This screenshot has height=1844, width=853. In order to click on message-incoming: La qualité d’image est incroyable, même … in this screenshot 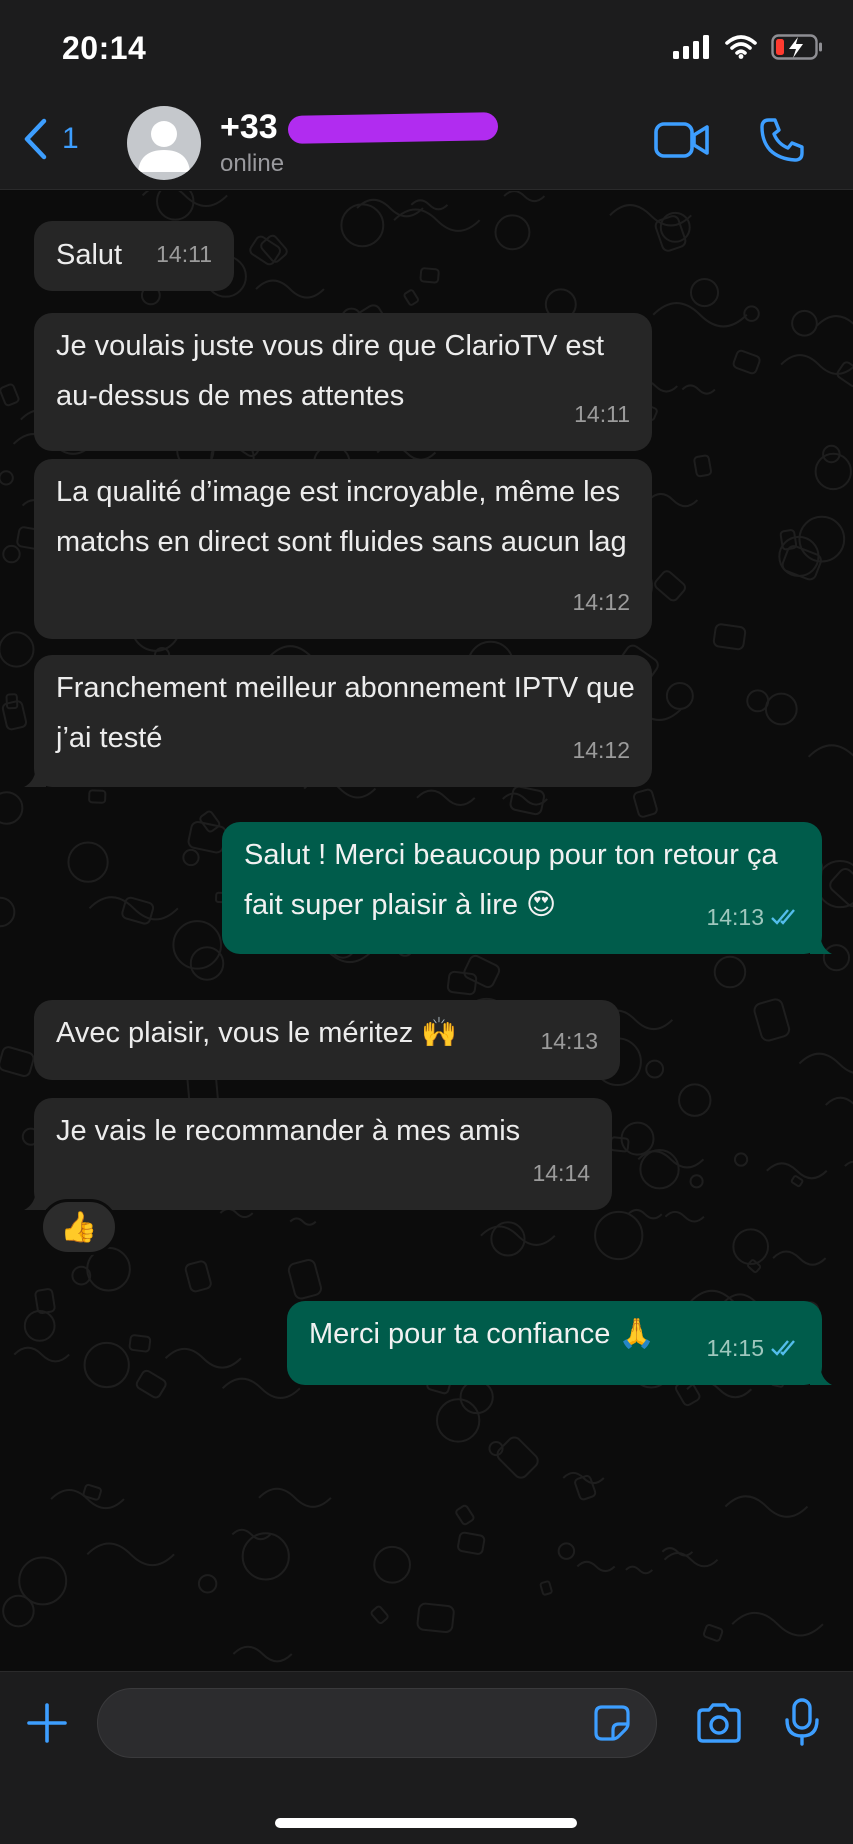, I will do `click(343, 549)`.